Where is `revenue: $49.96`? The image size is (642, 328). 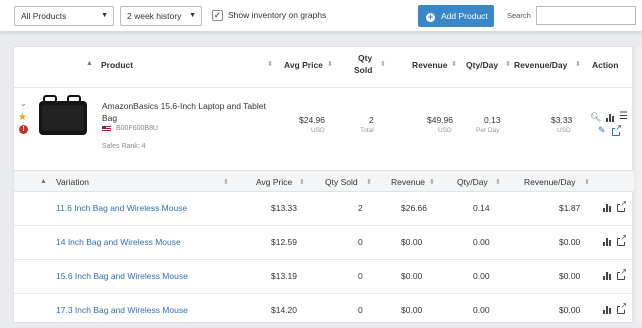
revenue: $49.96 is located at coordinates (440, 120).